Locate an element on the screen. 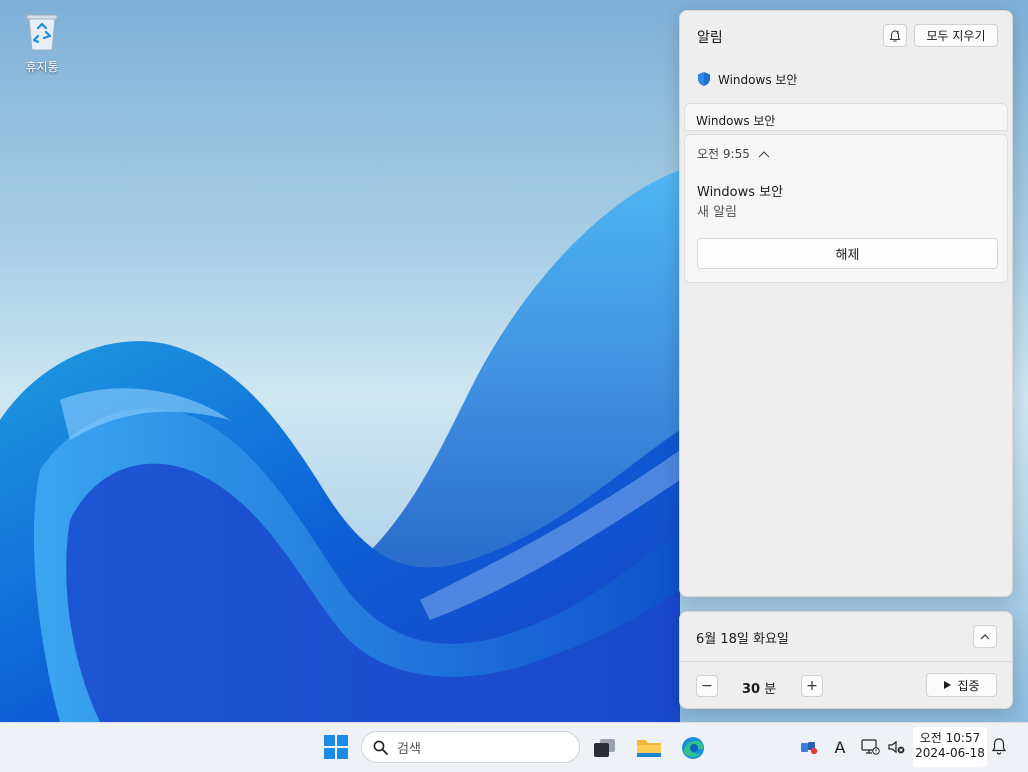 The image size is (1028, 772). focus-duration: 30 분 is located at coordinates (759, 687).